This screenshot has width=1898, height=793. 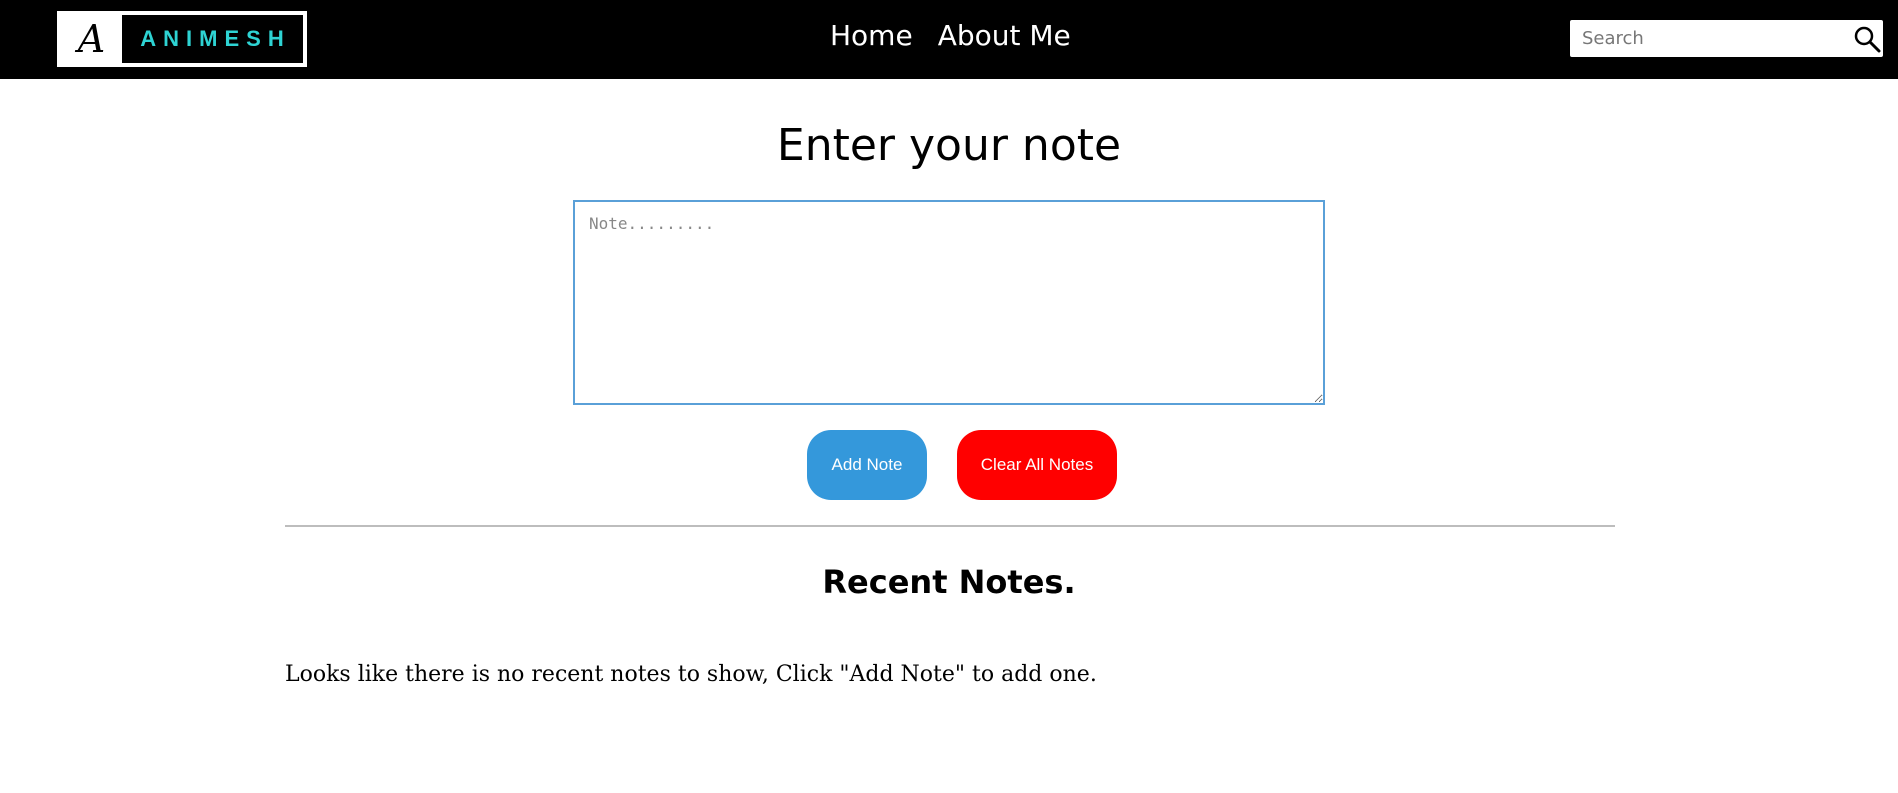 What do you see at coordinates (1004, 36) in the screenshot?
I see `nav-about-link: About Me` at bounding box center [1004, 36].